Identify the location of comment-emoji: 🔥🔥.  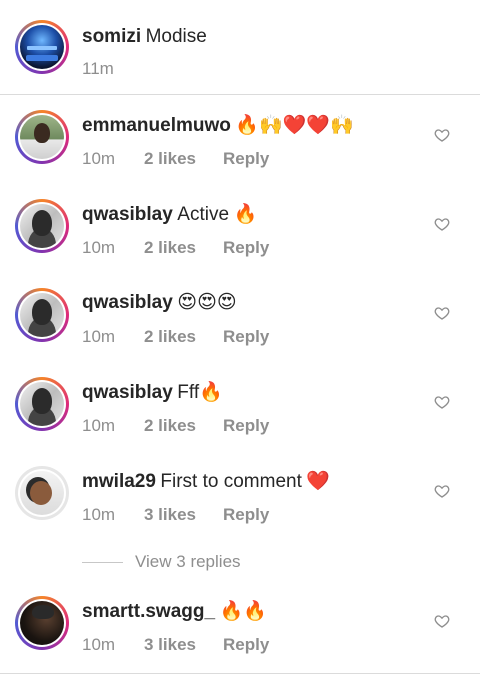
(243, 611).